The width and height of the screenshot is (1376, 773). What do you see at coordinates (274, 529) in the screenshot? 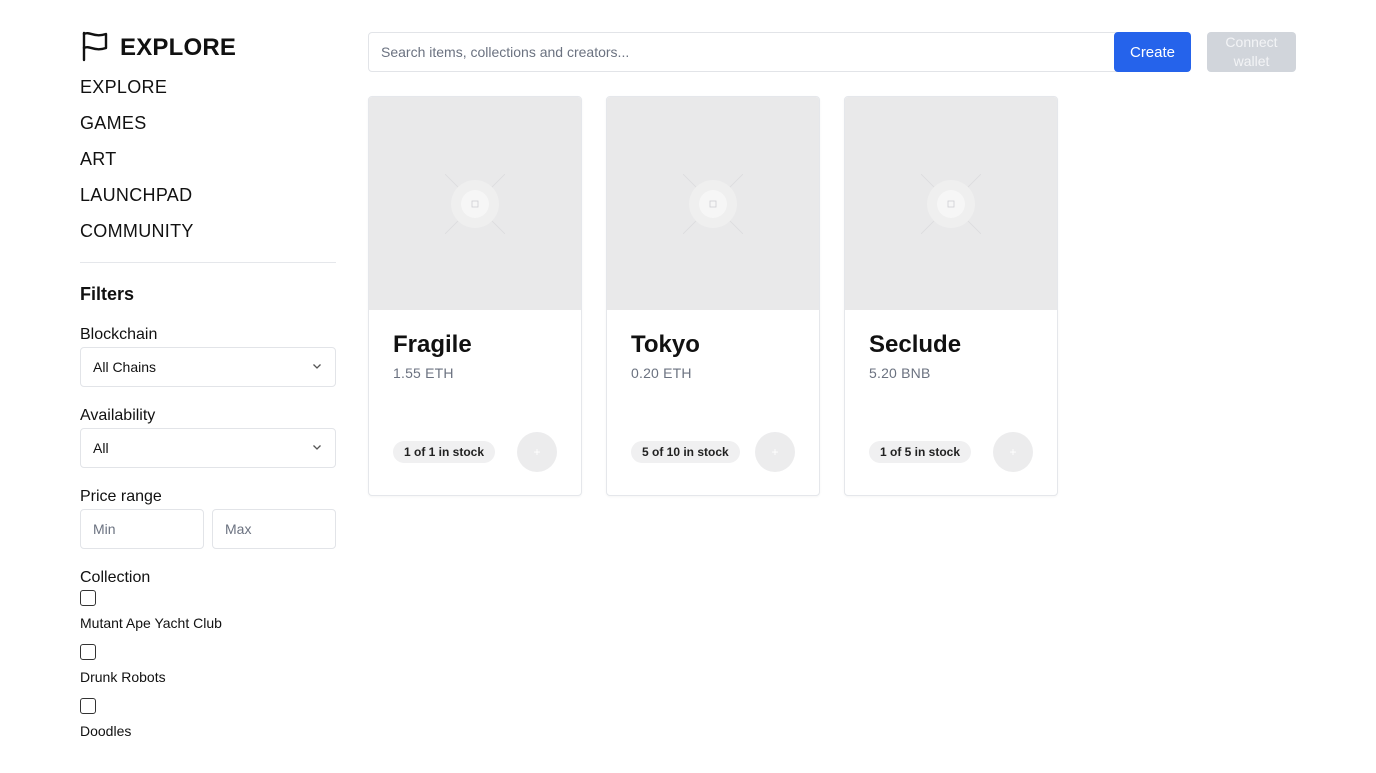
I see `price-max-input` at bounding box center [274, 529].